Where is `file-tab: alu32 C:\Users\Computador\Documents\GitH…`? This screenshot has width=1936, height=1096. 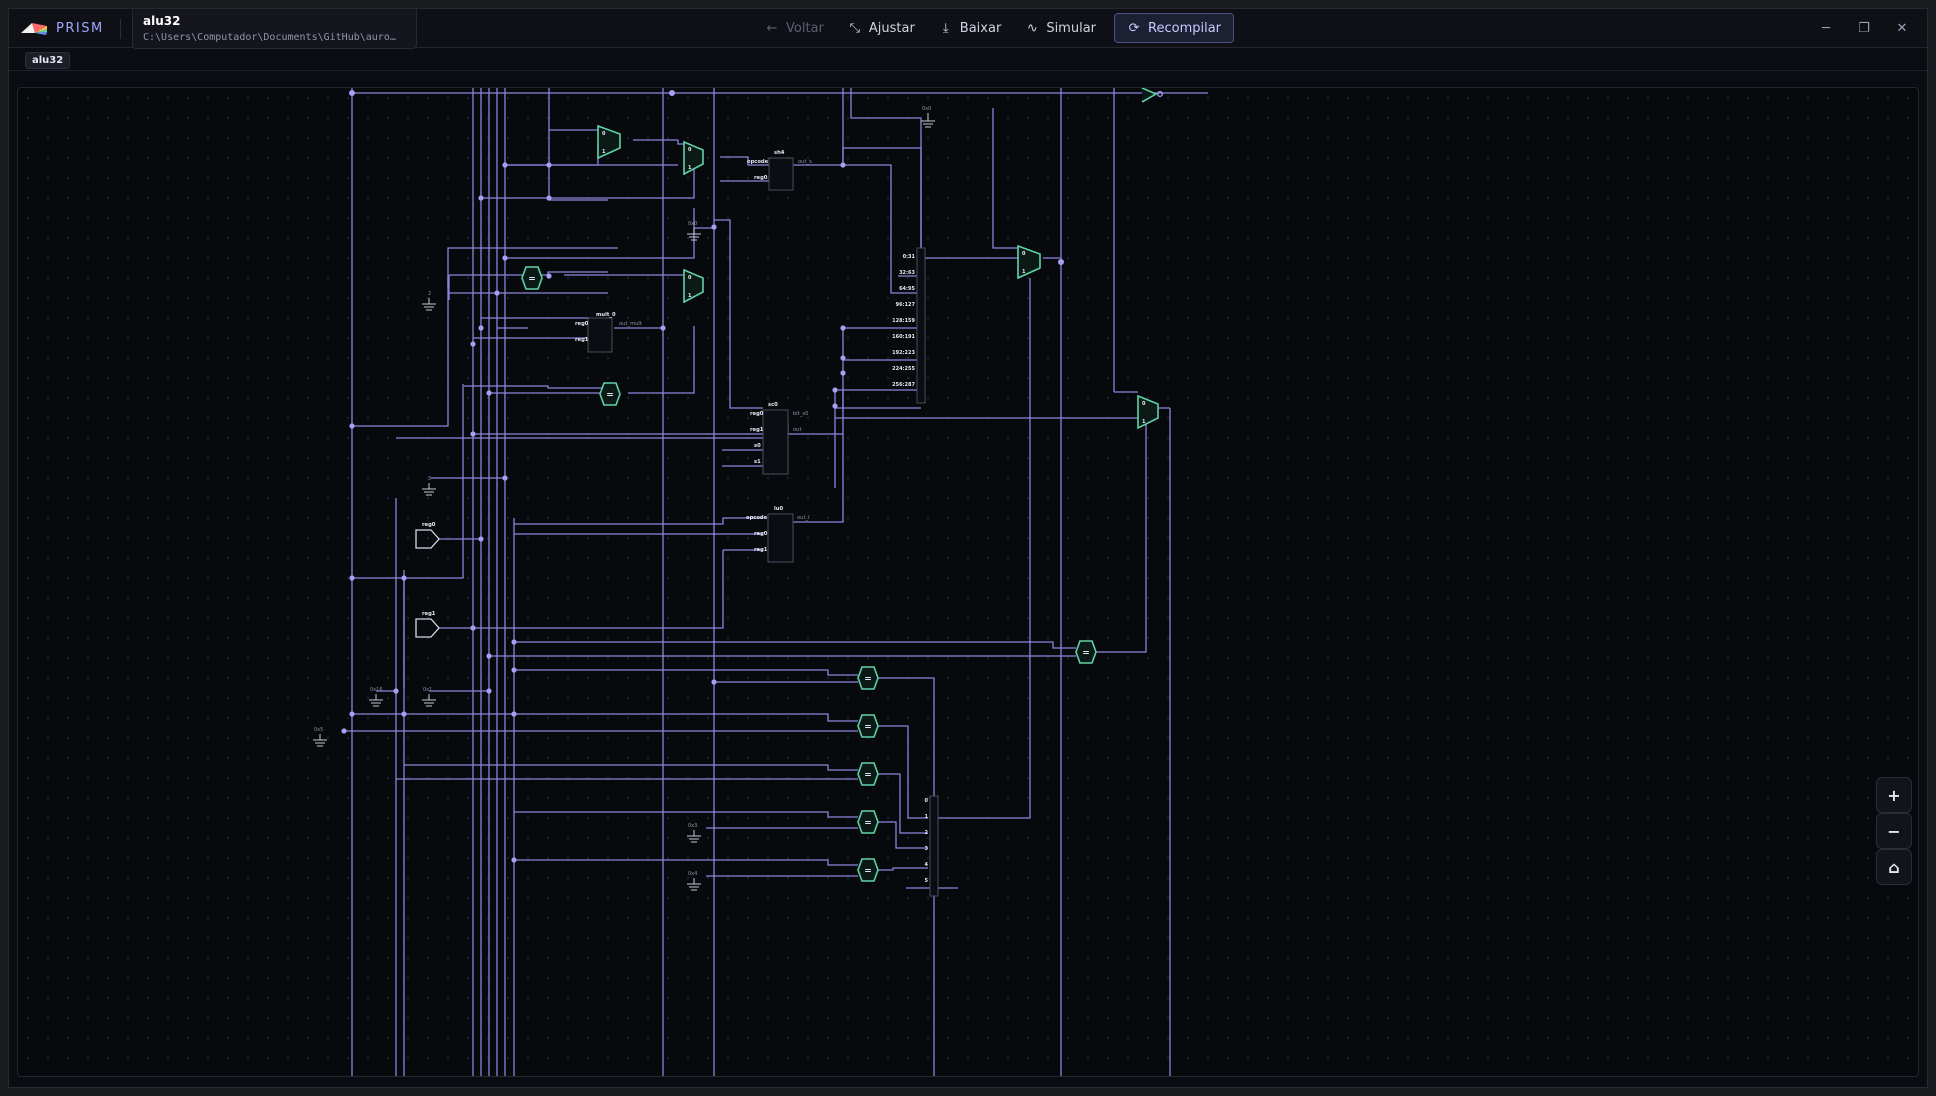 file-tab: alu32 C:\Users\Computador\Documents\GitH… is located at coordinates (274, 29).